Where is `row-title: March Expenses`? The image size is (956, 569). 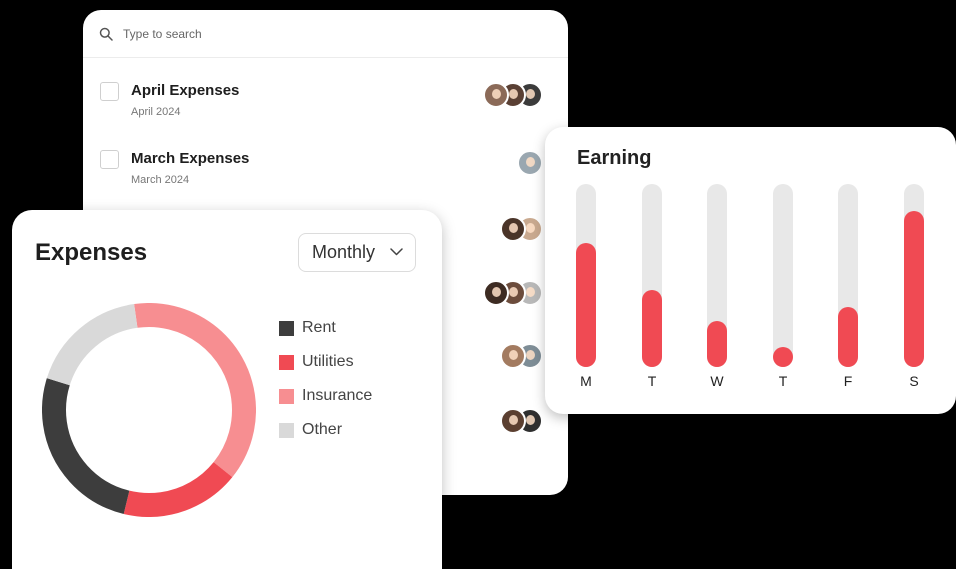 row-title: March Expenses is located at coordinates (190, 158).